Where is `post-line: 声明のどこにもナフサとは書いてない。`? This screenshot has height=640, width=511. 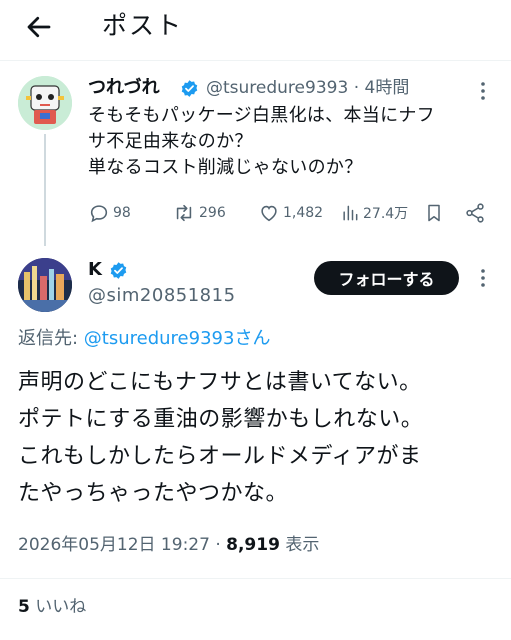 post-line: 声明のどこにもナフサとは書いてない。 is located at coordinates (220, 382).